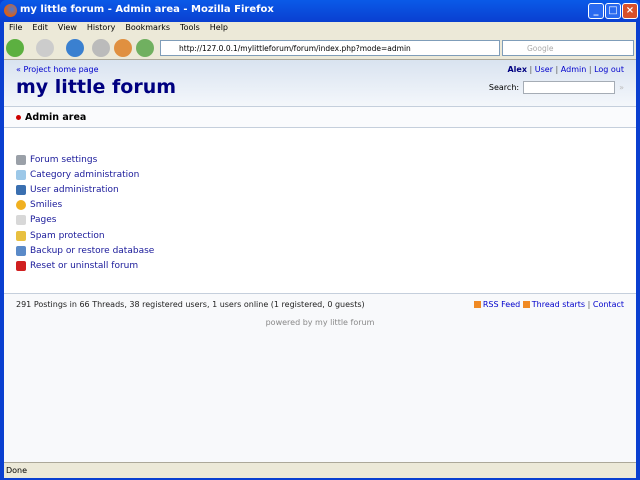  What do you see at coordinates (568, 48) in the screenshot?
I see `web-search-input: Google` at bounding box center [568, 48].